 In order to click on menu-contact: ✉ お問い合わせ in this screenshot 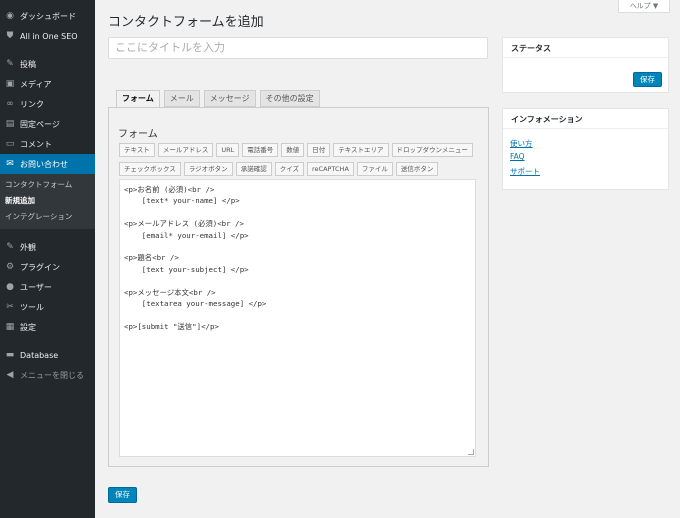, I will do `click(47, 164)`.